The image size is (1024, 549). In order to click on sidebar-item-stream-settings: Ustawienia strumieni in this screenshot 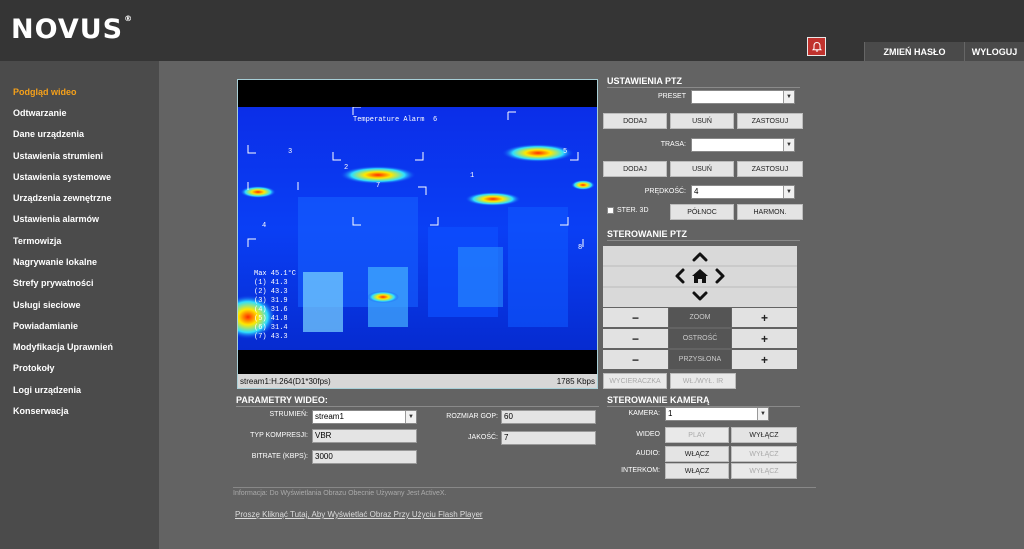, I will do `click(58, 156)`.